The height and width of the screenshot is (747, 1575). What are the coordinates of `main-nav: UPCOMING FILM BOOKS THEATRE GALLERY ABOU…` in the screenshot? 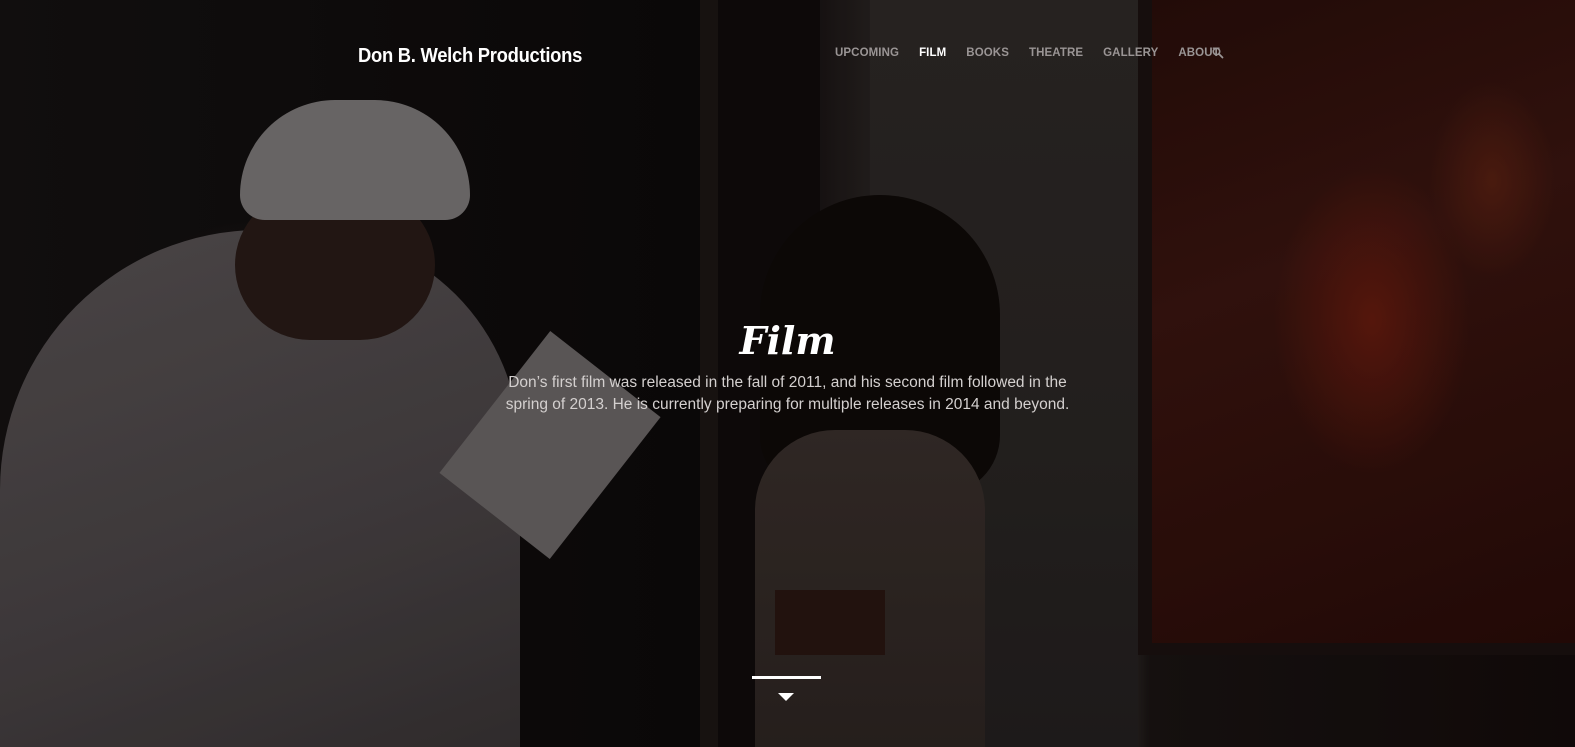 It's located at (1037, 53).